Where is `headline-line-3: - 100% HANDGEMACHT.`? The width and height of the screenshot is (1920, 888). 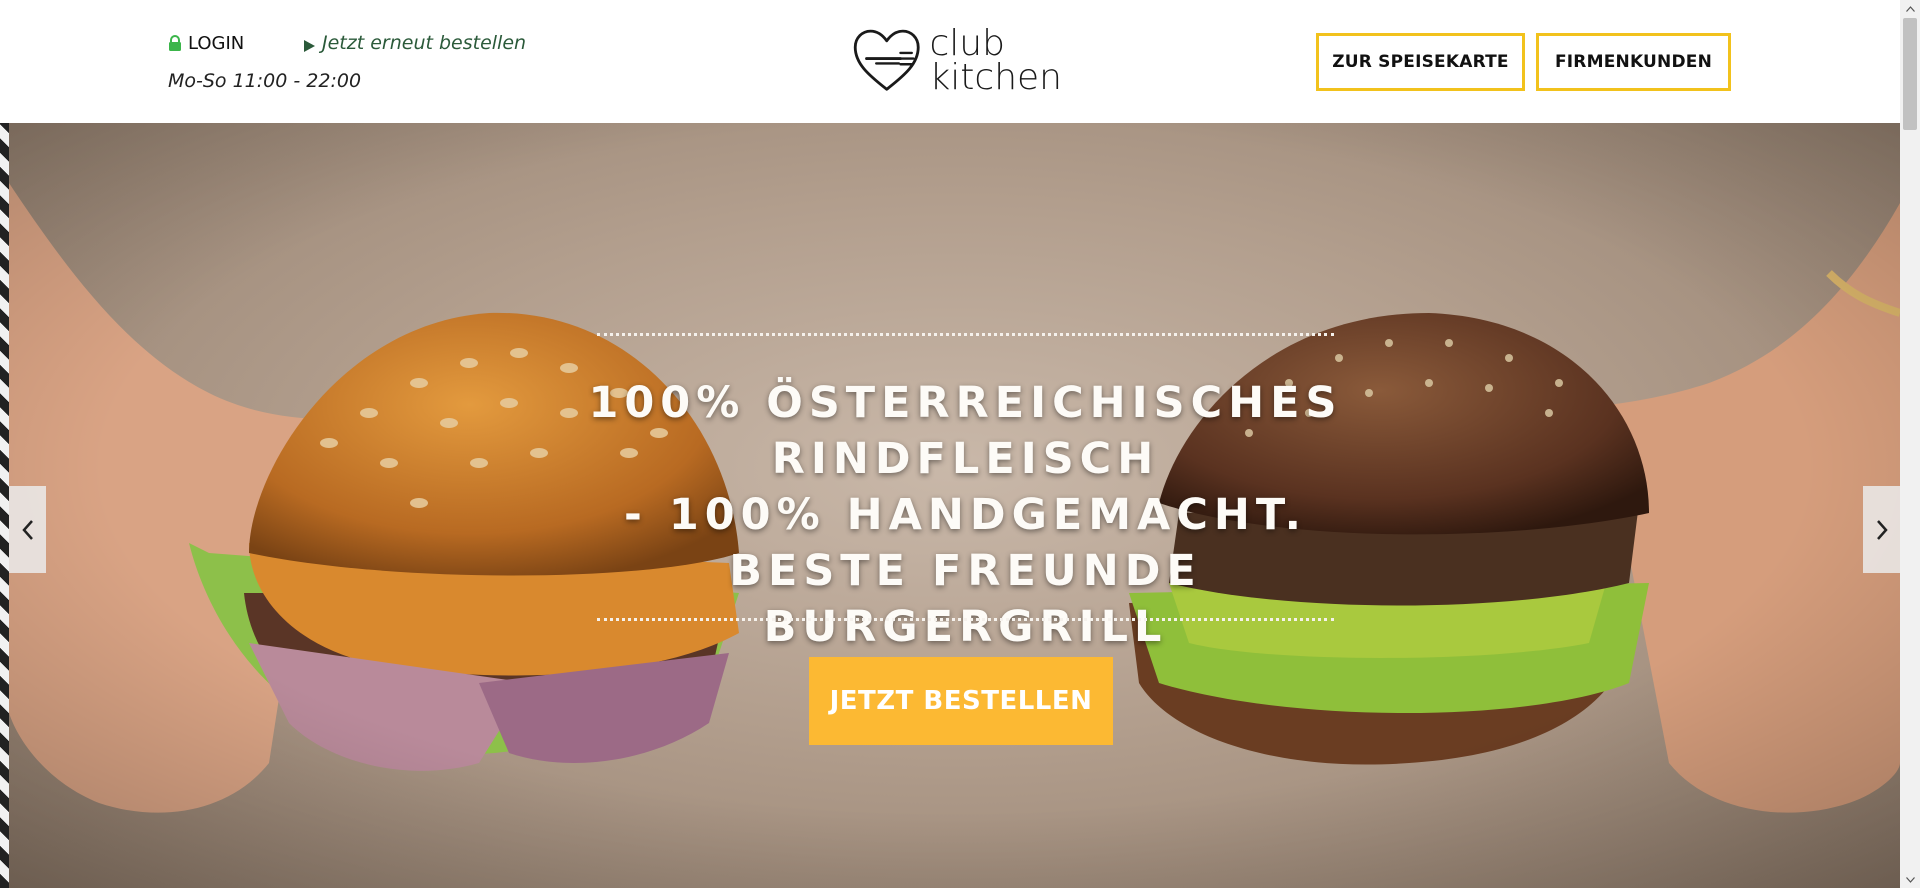
headline-line-3: - 100% HANDGEMACHT. is located at coordinates (965, 515).